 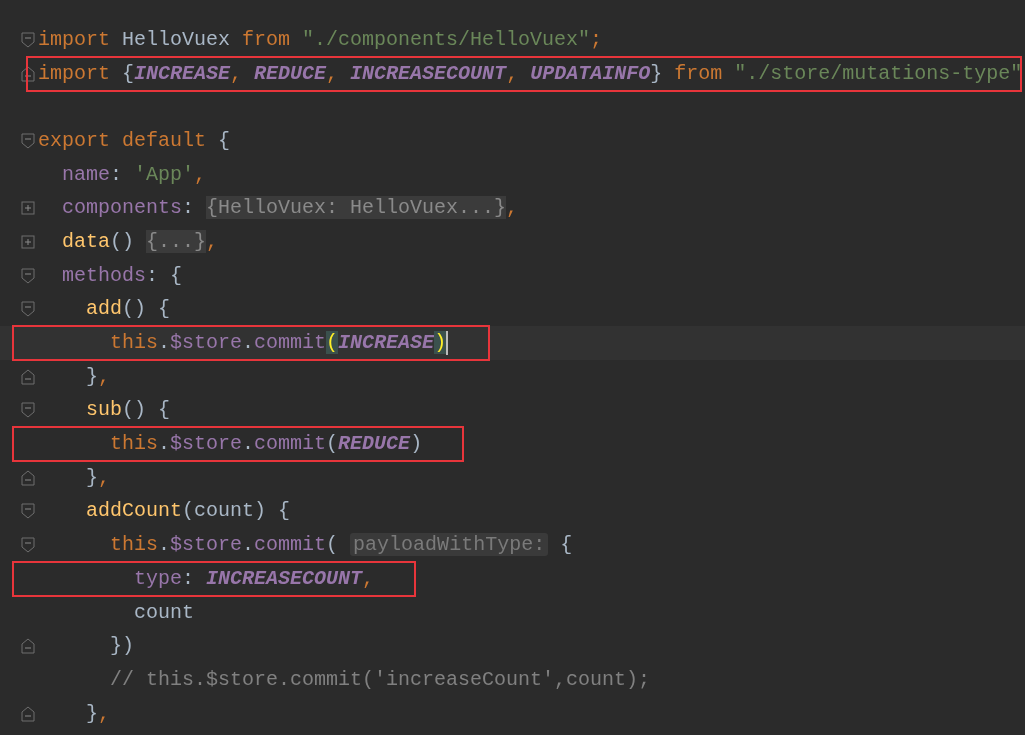 What do you see at coordinates (128, 309) in the screenshot?
I see `code-line: add() {` at bounding box center [128, 309].